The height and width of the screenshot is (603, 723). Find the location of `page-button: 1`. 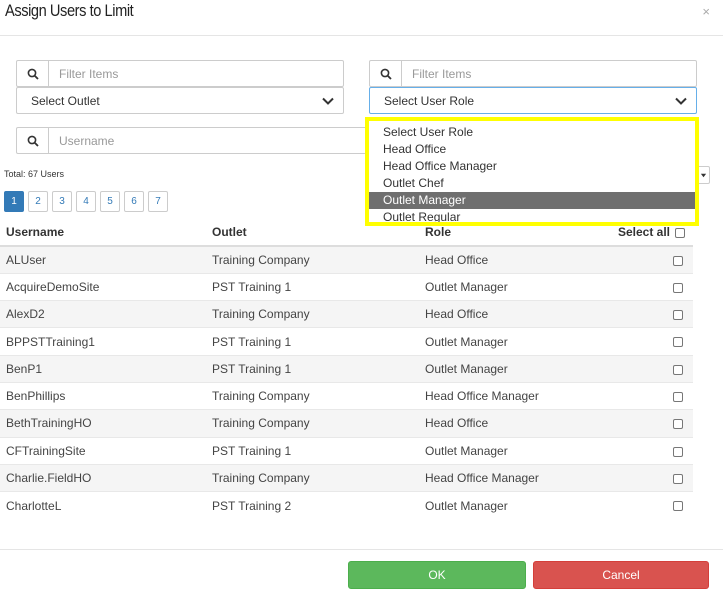

page-button: 1 is located at coordinates (14, 201).